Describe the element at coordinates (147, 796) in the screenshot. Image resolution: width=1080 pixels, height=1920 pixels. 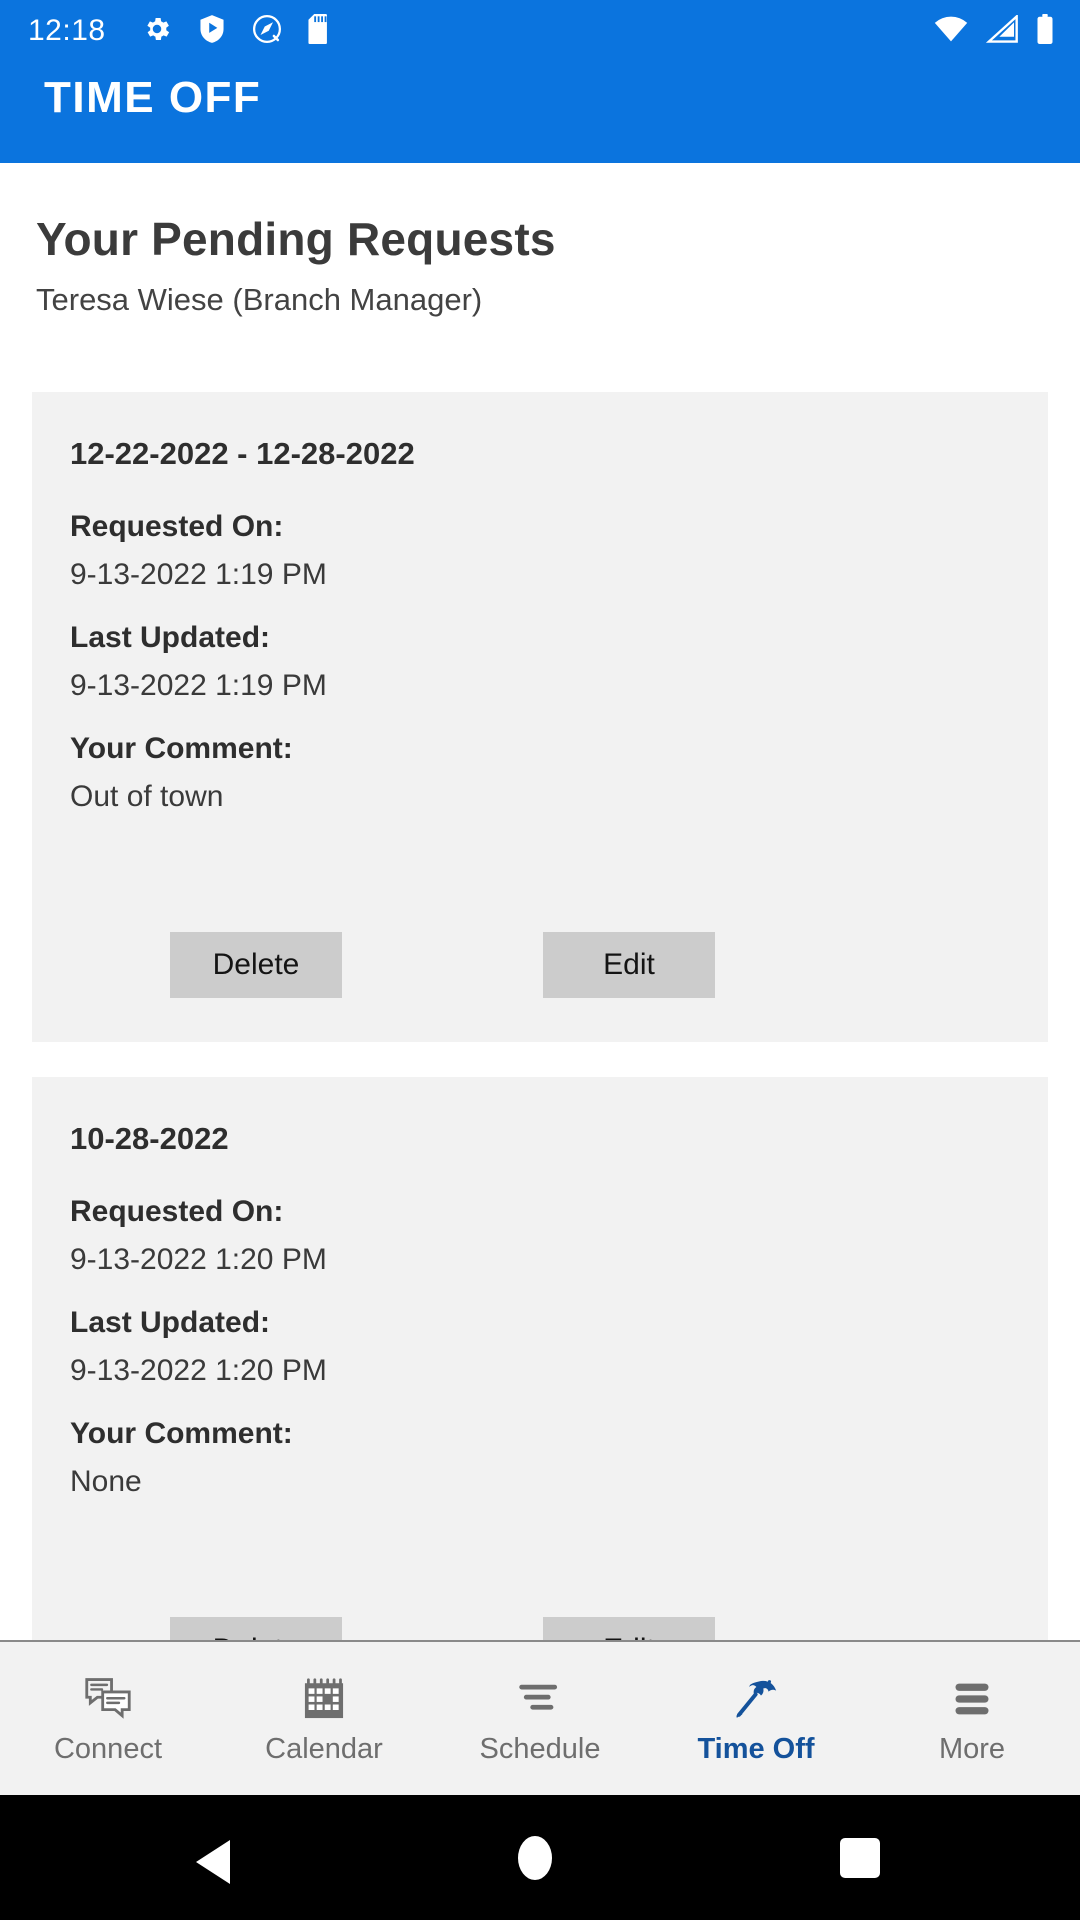
I see `your-comment-value: Out of town` at that location.